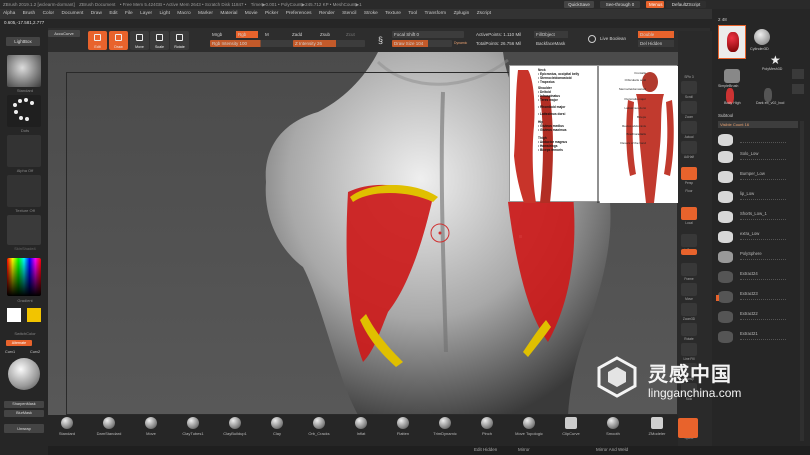 The height and width of the screenshot is (455, 810). Describe the element at coordinates (752, 198) in the screenshot. I see `subtool-item: lip_Low` at that location.